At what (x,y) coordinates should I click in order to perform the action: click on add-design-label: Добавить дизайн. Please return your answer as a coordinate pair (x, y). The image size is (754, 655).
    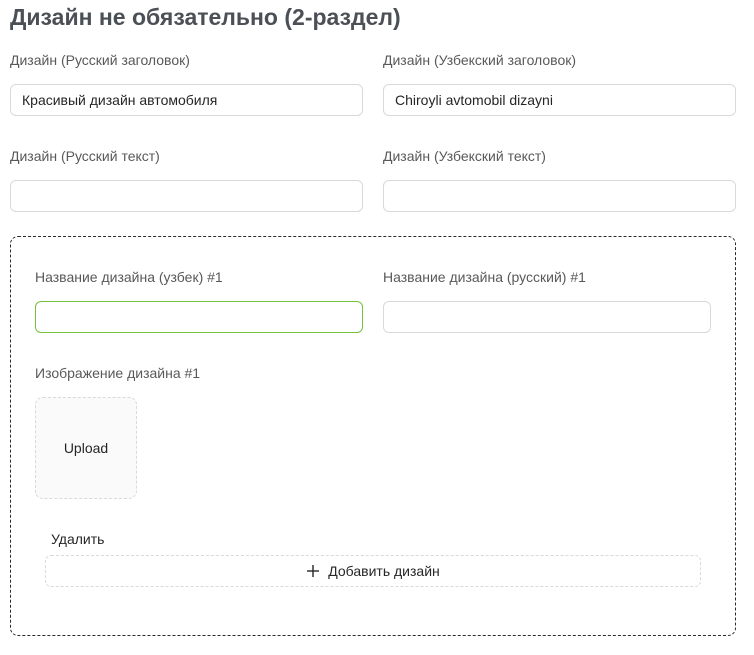
    Looking at the image, I should click on (384, 571).